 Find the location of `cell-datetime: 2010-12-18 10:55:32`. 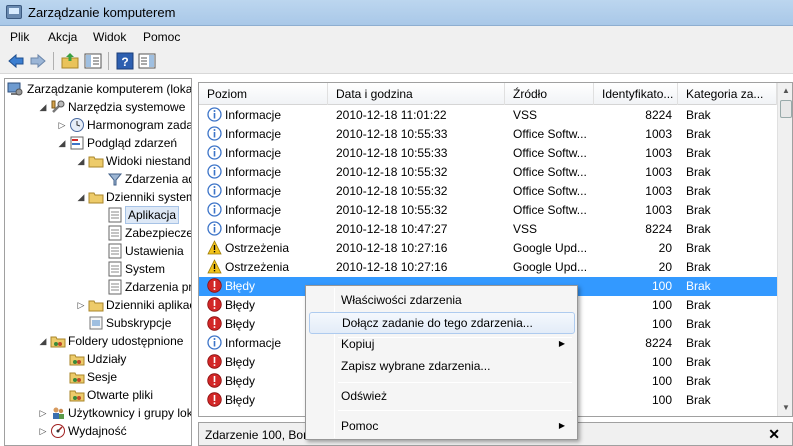

cell-datetime: 2010-12-18 10:55:32 is located at coordinates (392, 210).